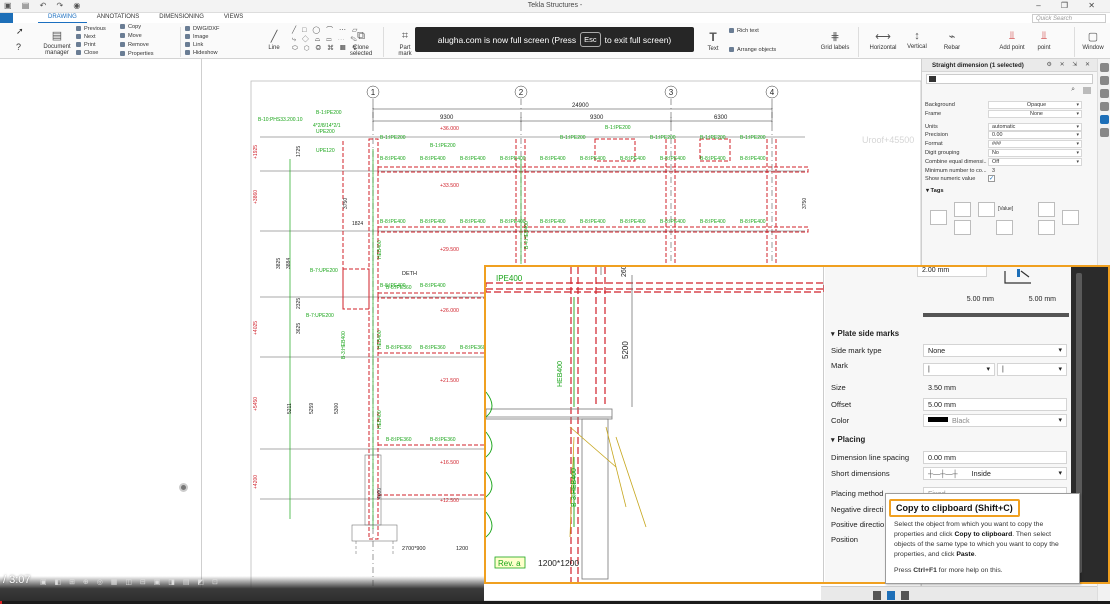 Image resolution: width=1110 pixels, height=604 pixels. Describe the element at coordinates (201, 53) in the screenshot. I see `hideshow-button: Hideshow` at that location.